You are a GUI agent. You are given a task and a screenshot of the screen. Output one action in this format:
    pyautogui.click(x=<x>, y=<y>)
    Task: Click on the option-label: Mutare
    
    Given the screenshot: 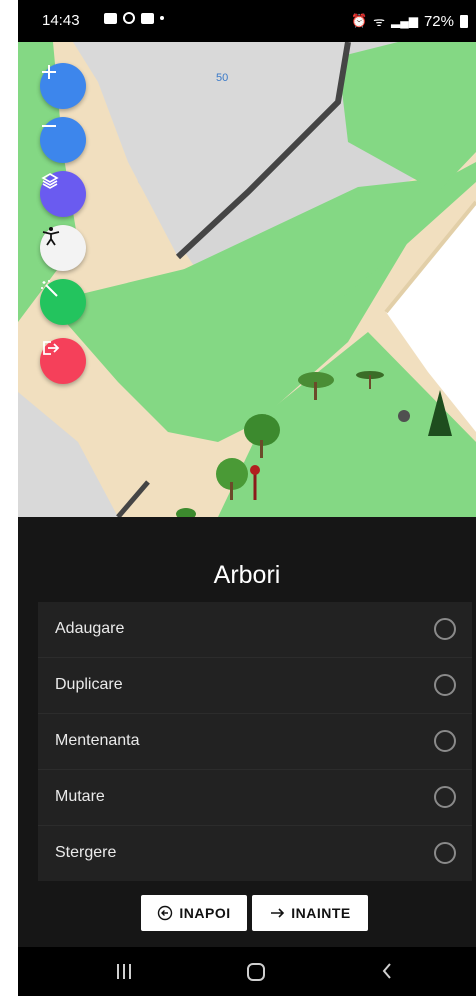 What is the action you would take?
    pyautogui.click(x=80, y=796)
    